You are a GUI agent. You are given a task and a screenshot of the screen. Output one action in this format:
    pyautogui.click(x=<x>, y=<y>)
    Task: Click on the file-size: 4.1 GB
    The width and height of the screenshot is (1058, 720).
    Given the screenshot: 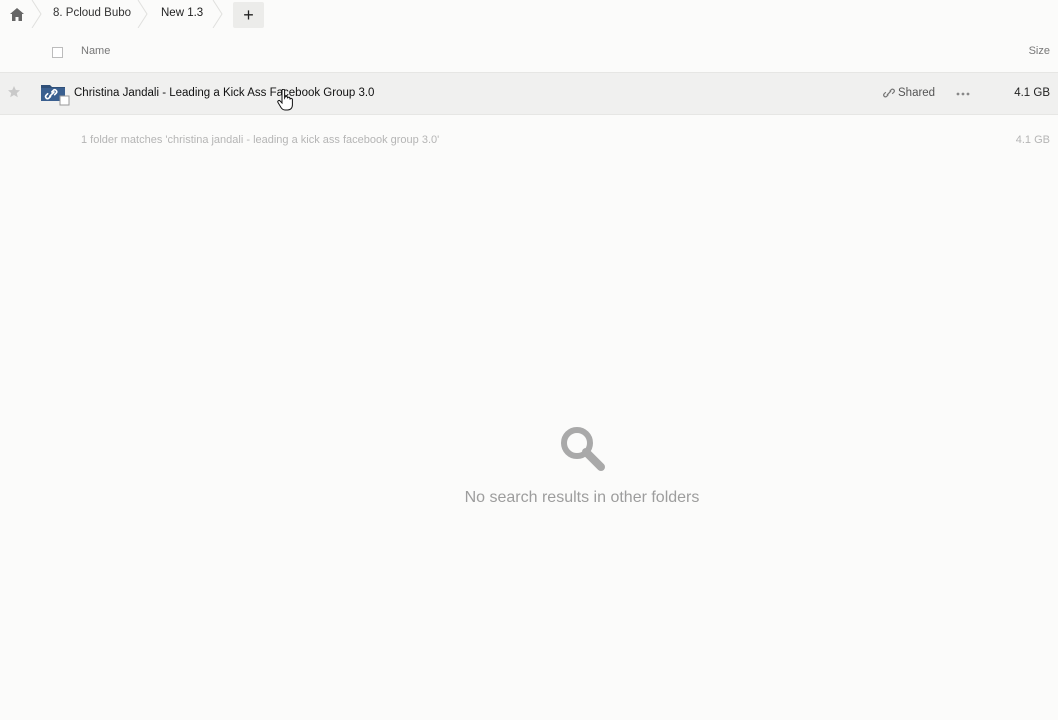 What is the action you would take?
    pyautogui.click(x=1032, y=93)
    